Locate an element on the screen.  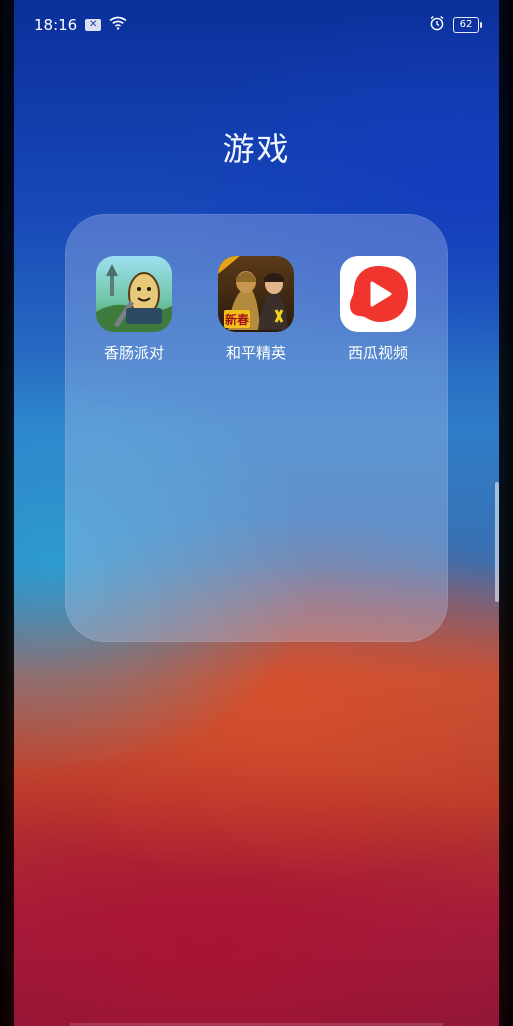
app-peace-elite: 新春 和平精英 is located at coordinates (256, 309).